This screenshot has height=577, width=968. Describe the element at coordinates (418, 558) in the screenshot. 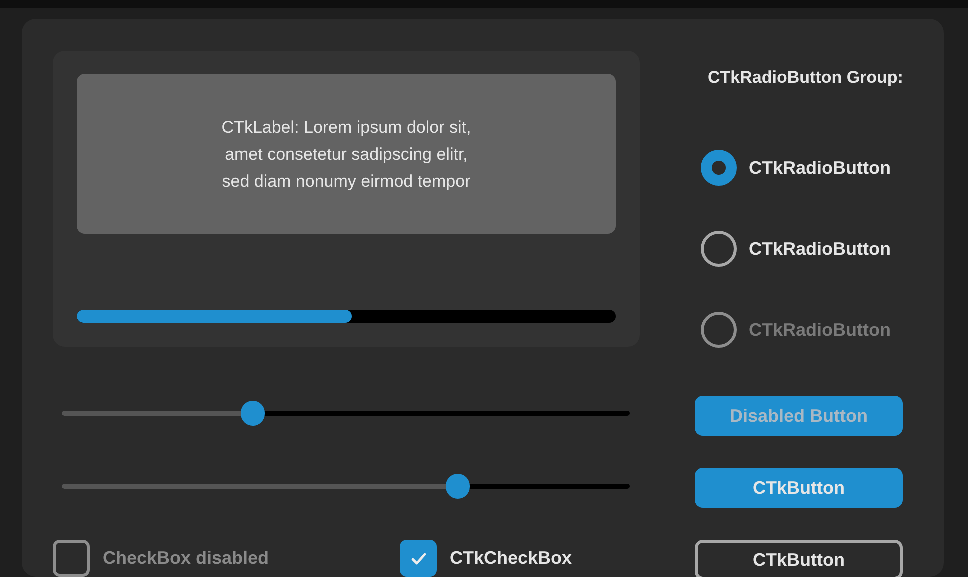

I see `checkbox` at that location.